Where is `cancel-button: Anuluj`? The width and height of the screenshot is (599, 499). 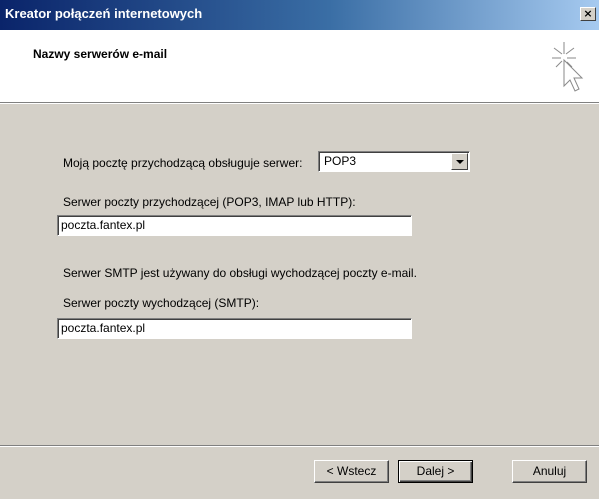 cancel-button: Anuluj is located at coordinates (549, 471).